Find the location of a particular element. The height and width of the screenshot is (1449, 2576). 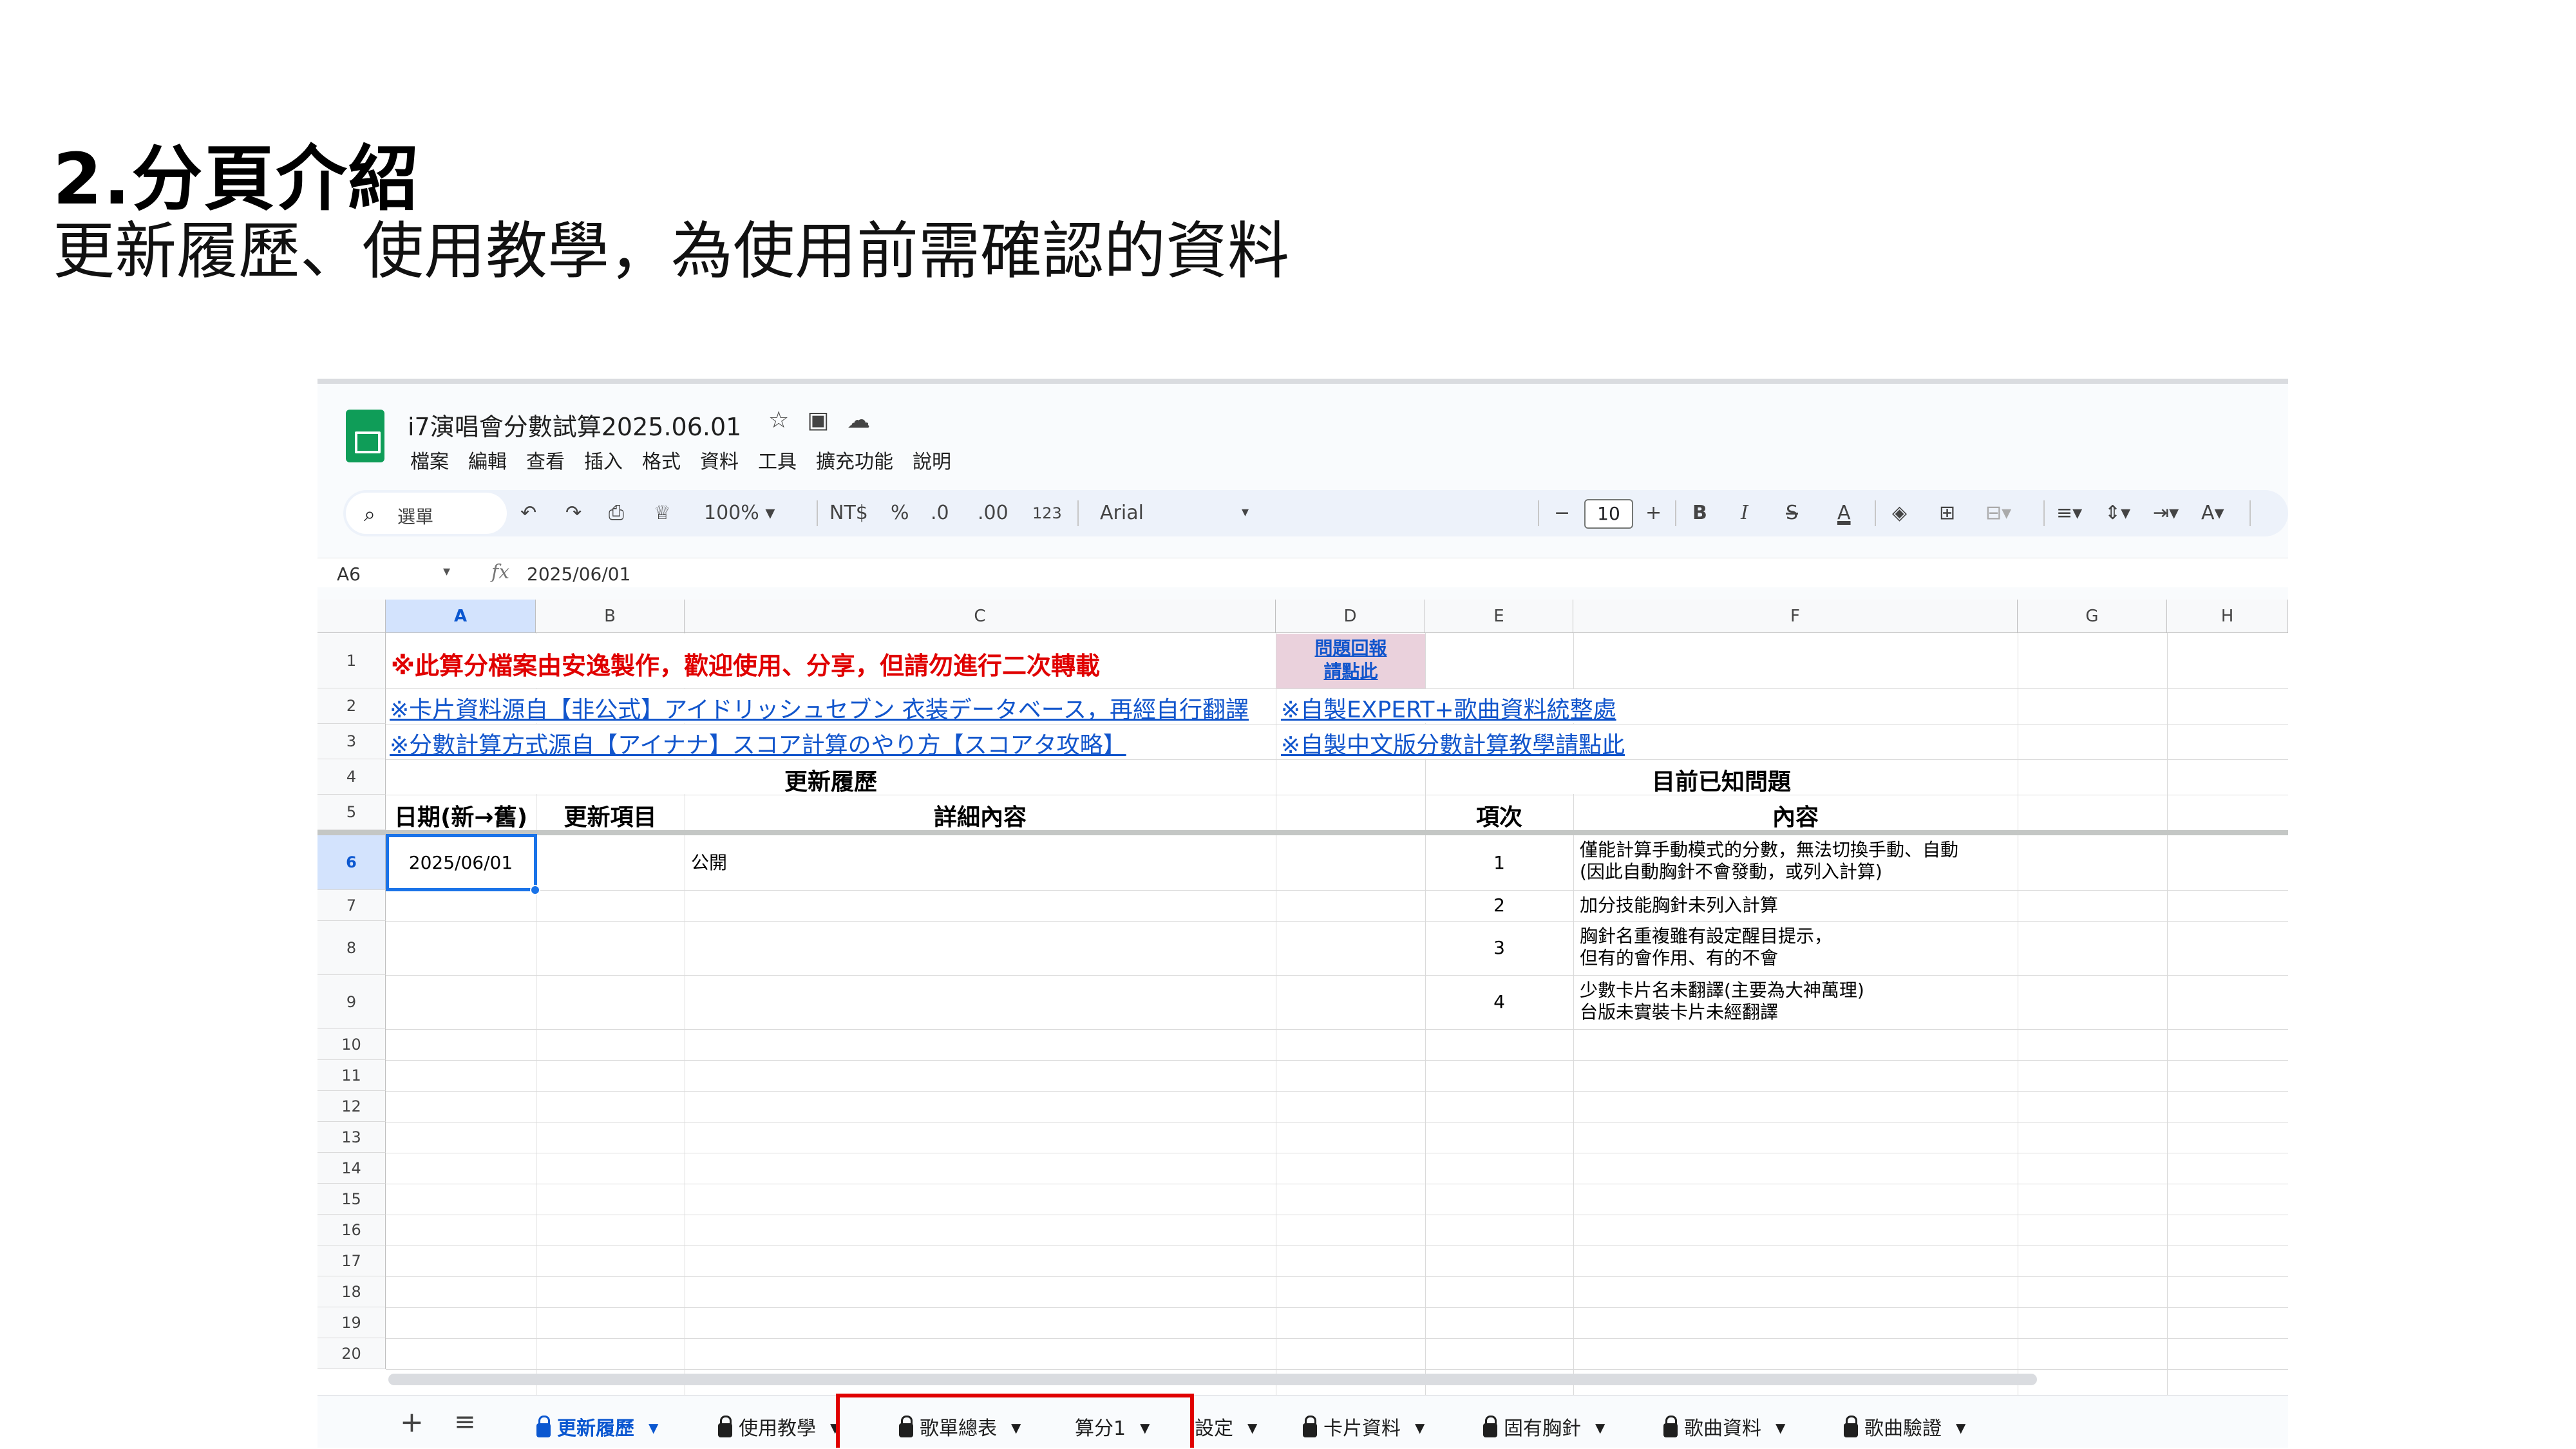

sheet-tab-unique-brooch: 固有胸針 ▼ is located at coordinates (1544, 1426).